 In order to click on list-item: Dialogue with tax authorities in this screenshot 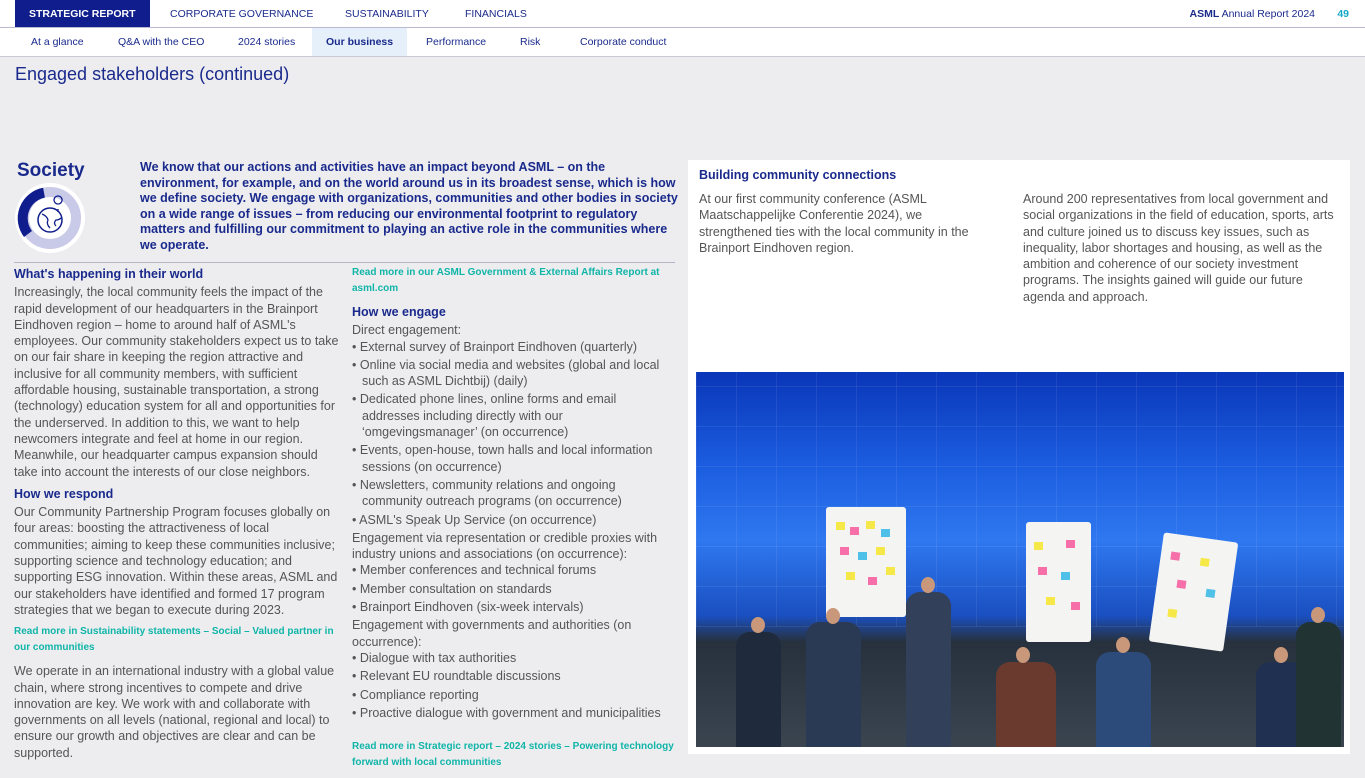, I will do `click(514, 658)`.